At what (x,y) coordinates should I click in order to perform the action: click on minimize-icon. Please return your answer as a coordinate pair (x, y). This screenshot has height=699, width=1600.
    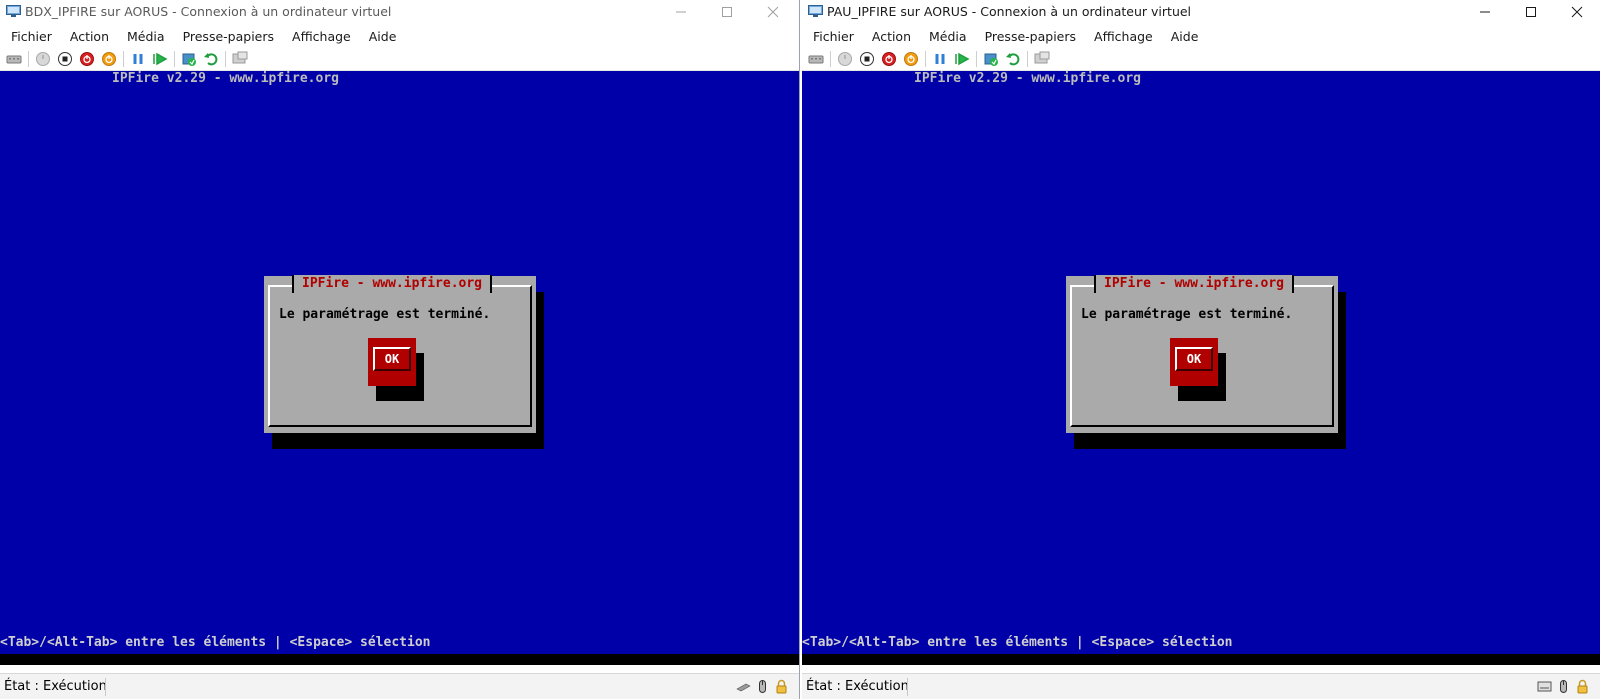
    Looking at the image, I should click on (681, 12).